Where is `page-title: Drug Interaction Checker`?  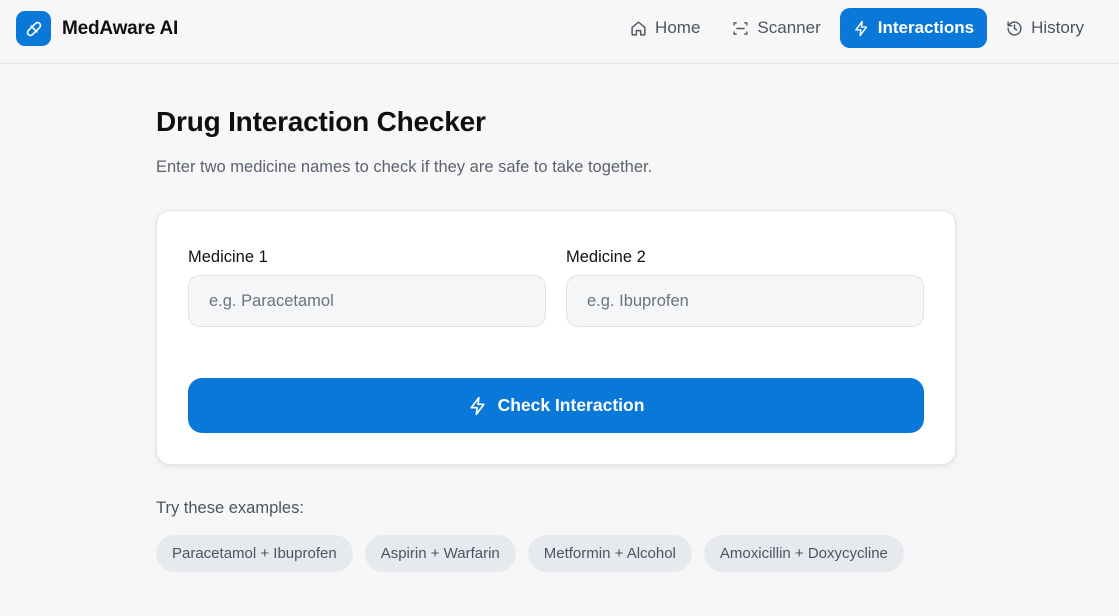
page-title: Drug Interaction Checker is located at coordinates (321, 121).